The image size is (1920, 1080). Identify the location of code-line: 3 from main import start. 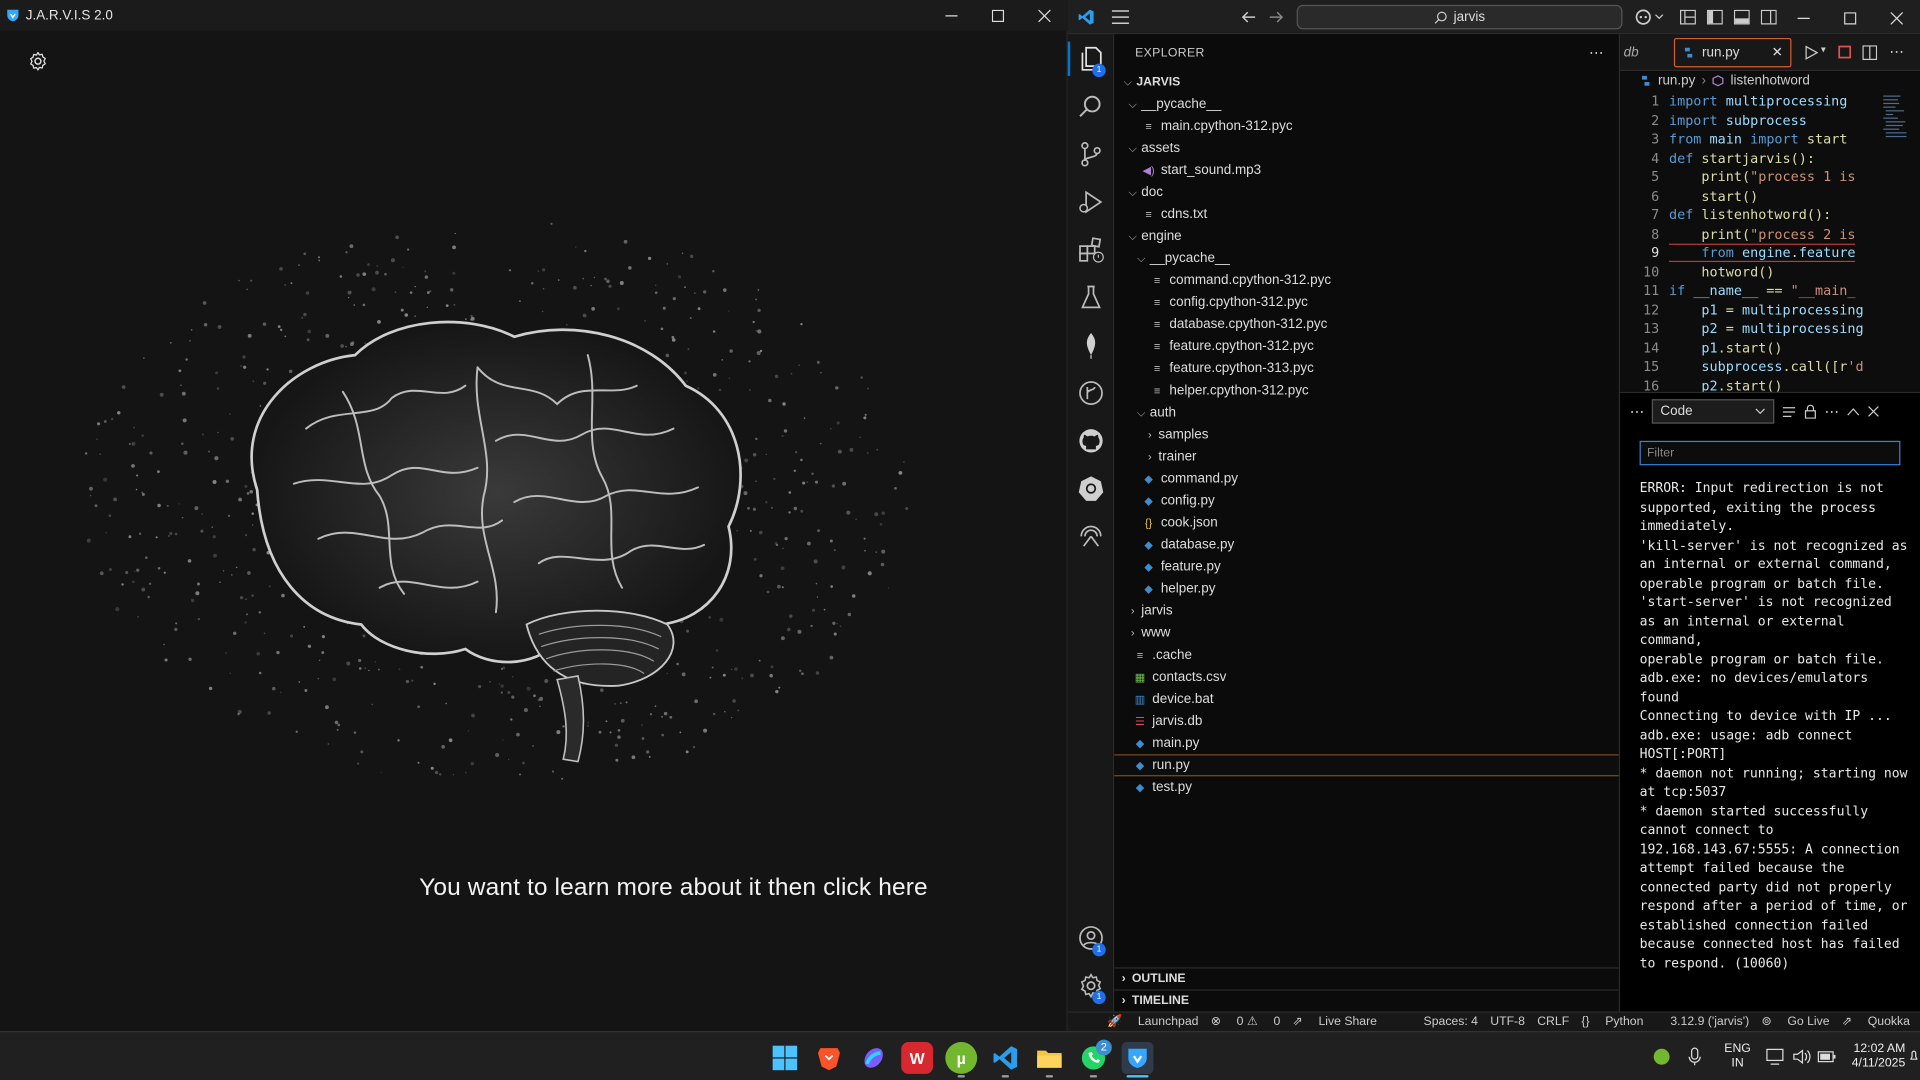
(1770, 139).